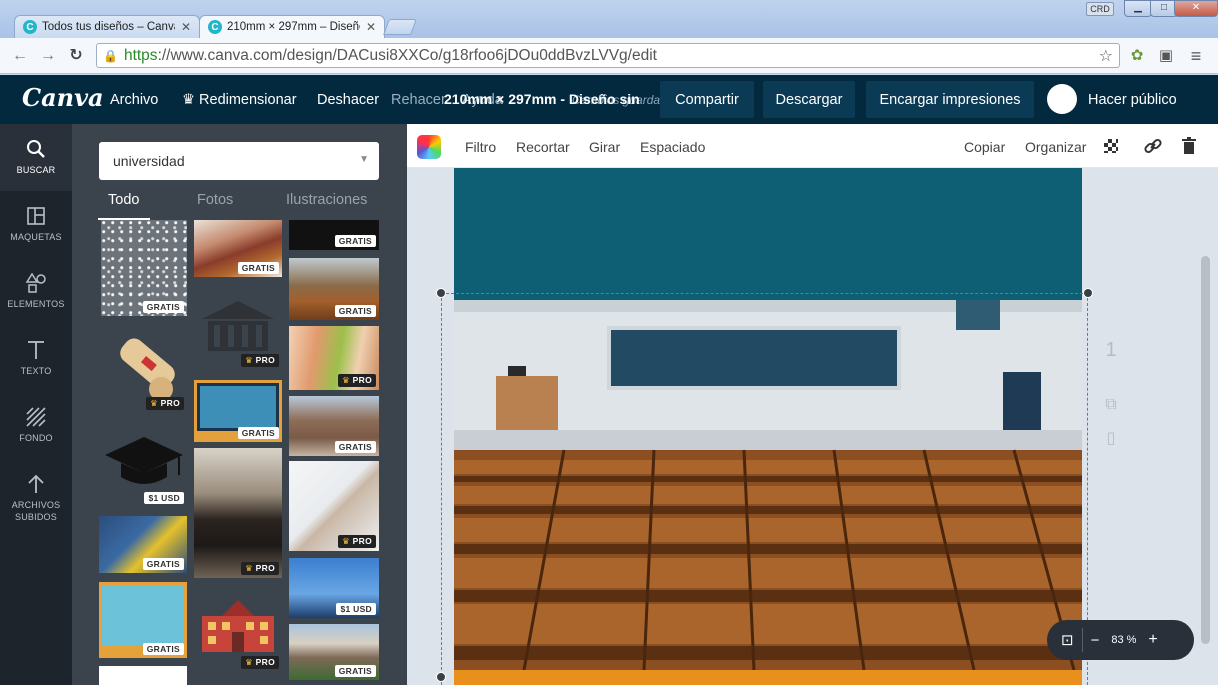  What do you see at coordinates (36, 425) in the screenshot?
I see `rail-item-fondo: FONDO` at bounding box center [36, 425].